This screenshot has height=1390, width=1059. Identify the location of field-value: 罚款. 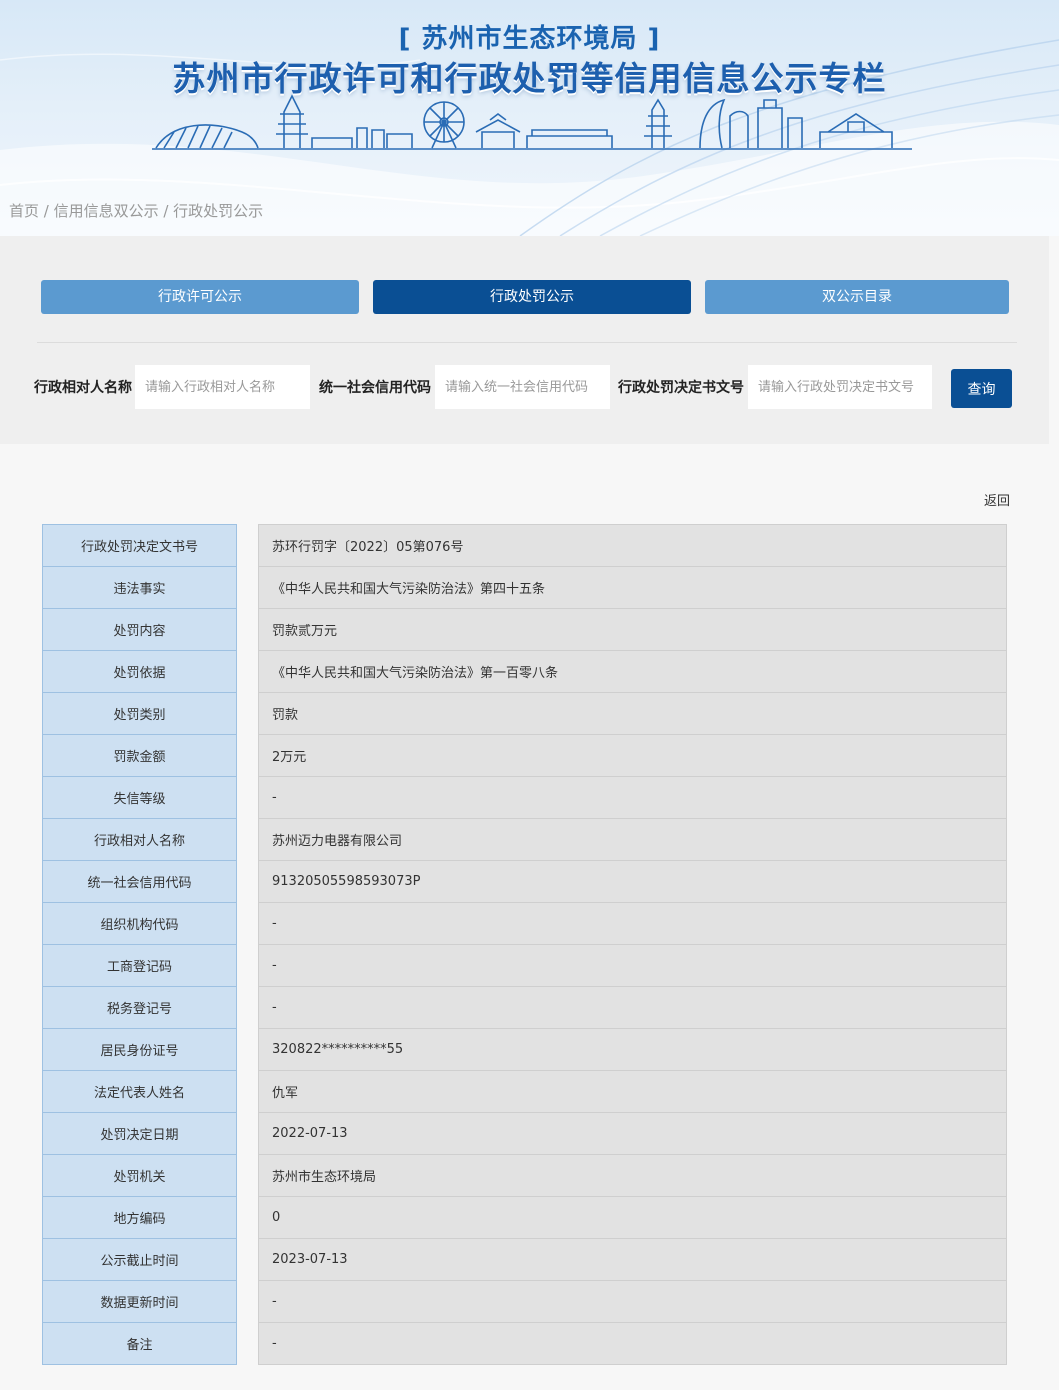
(632, 713).